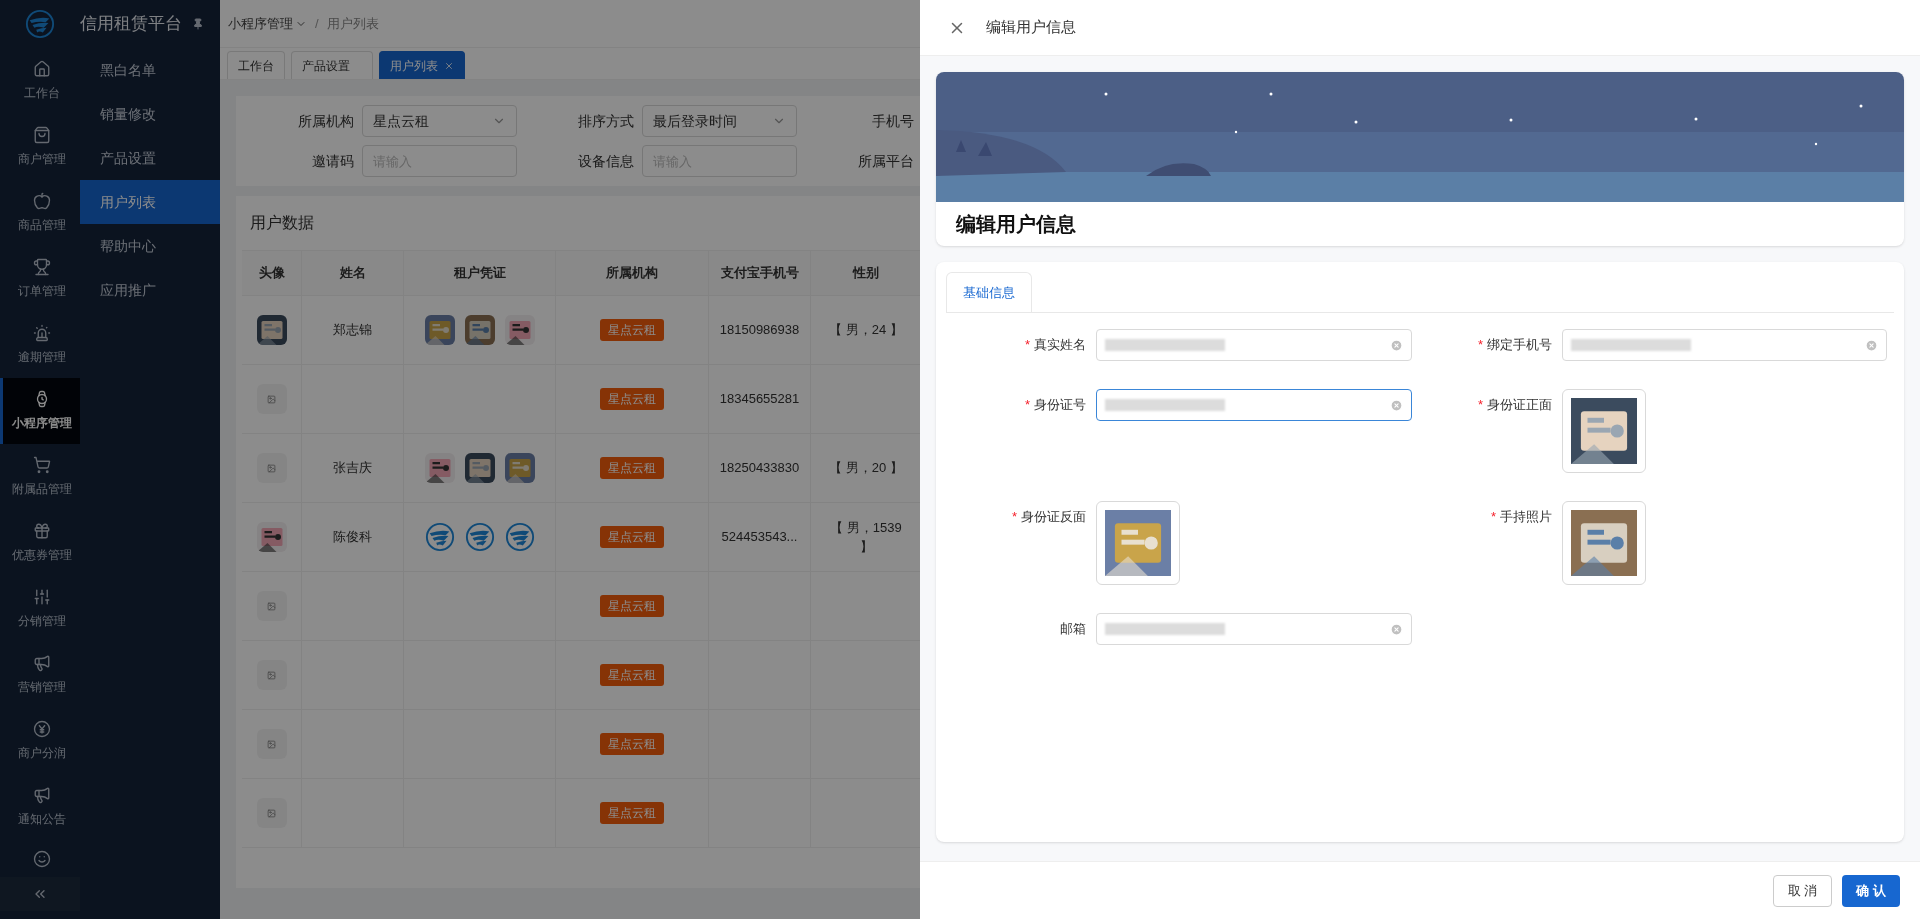 The image size is (1920, 919). I want to click on nav-item: 商户管理, so click(40, 147).